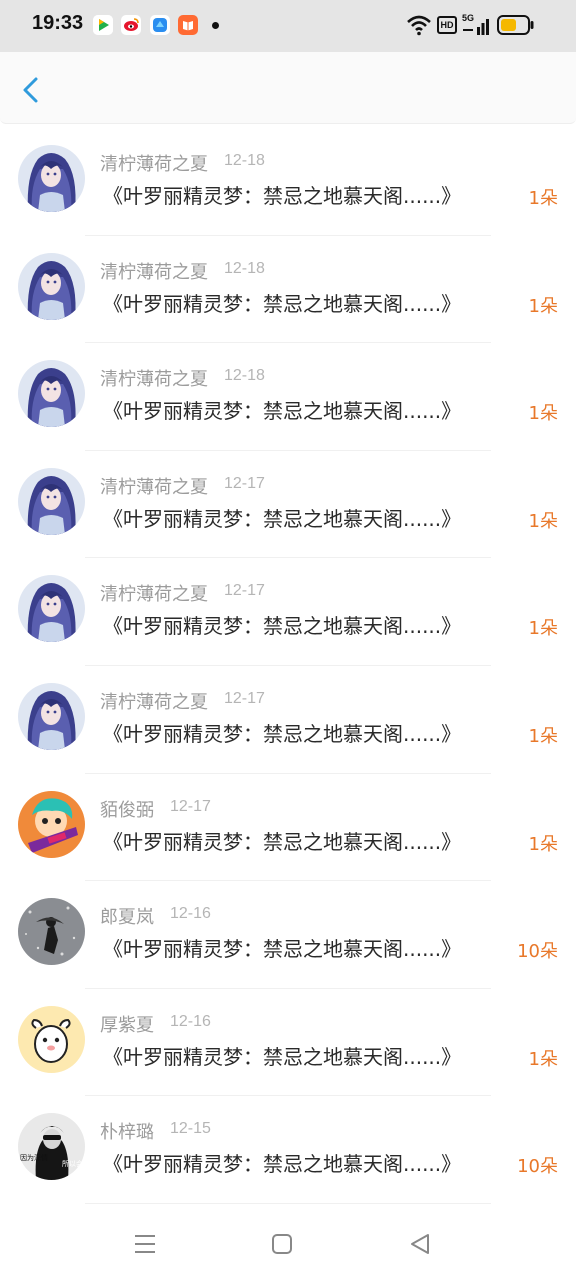  Describe the element at coordinates (288, 26) in the screenshot. I see `status-bar: 19:33 HD 5G` at that location.